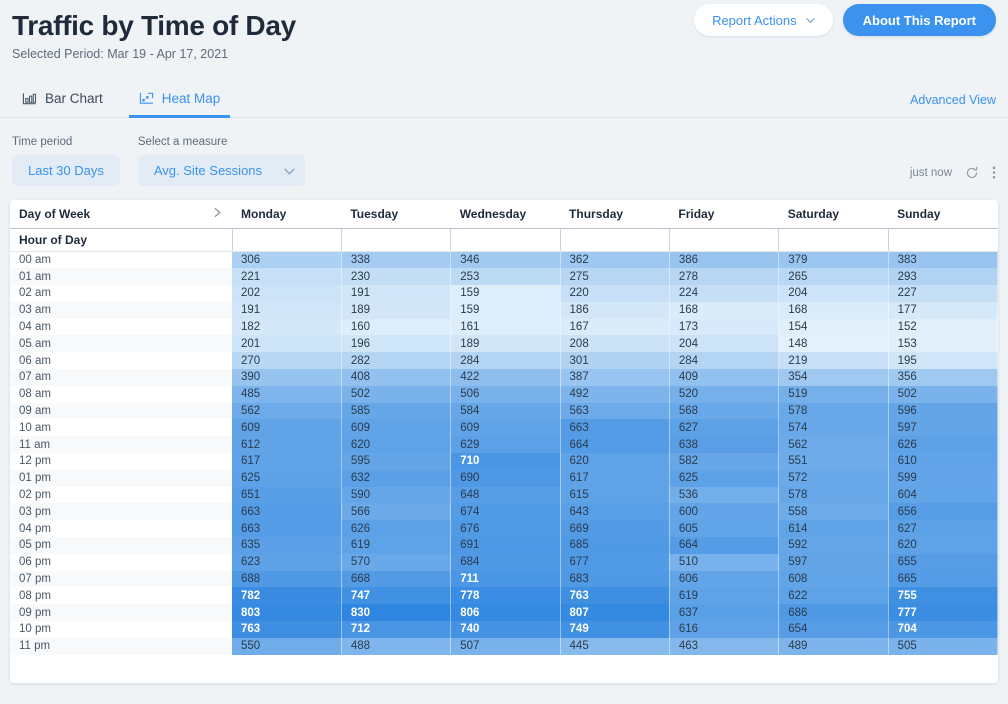 The height and width of the screenshot is (704, 1008). What do you see at coordinates (724, 495) in the screenshot?
I see `heatmap-cell: 536` at bounding box center [724, 495].